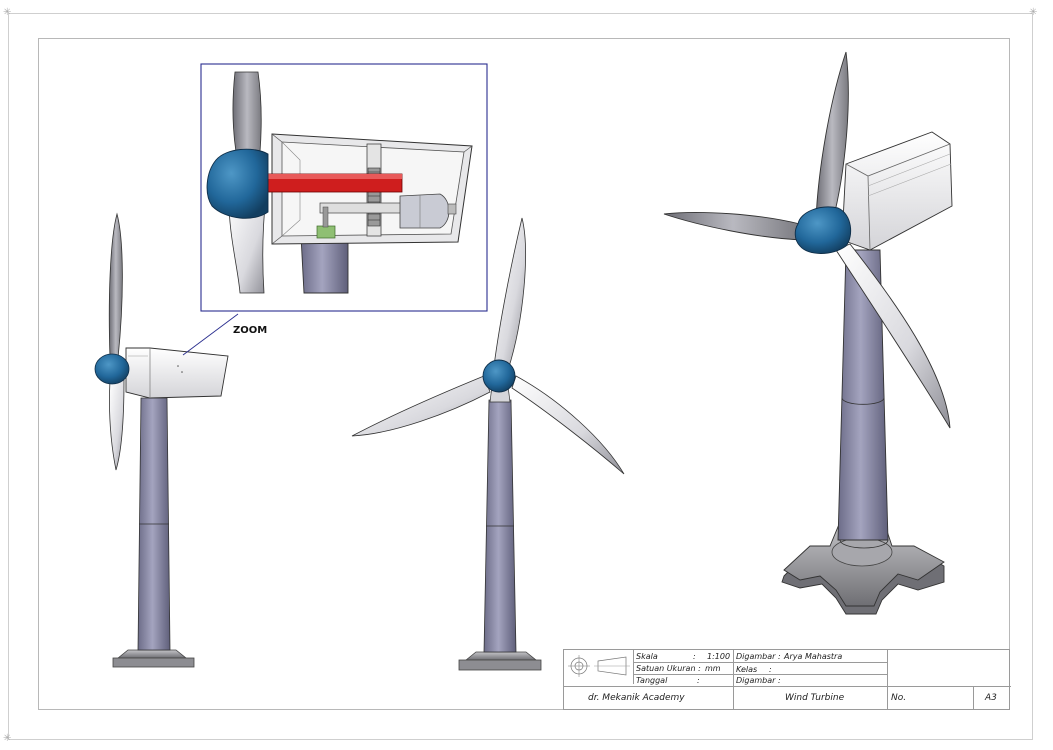 The width and height of the screenshot is (1053, 750). I want to click on side-hub, so click(112, 369).